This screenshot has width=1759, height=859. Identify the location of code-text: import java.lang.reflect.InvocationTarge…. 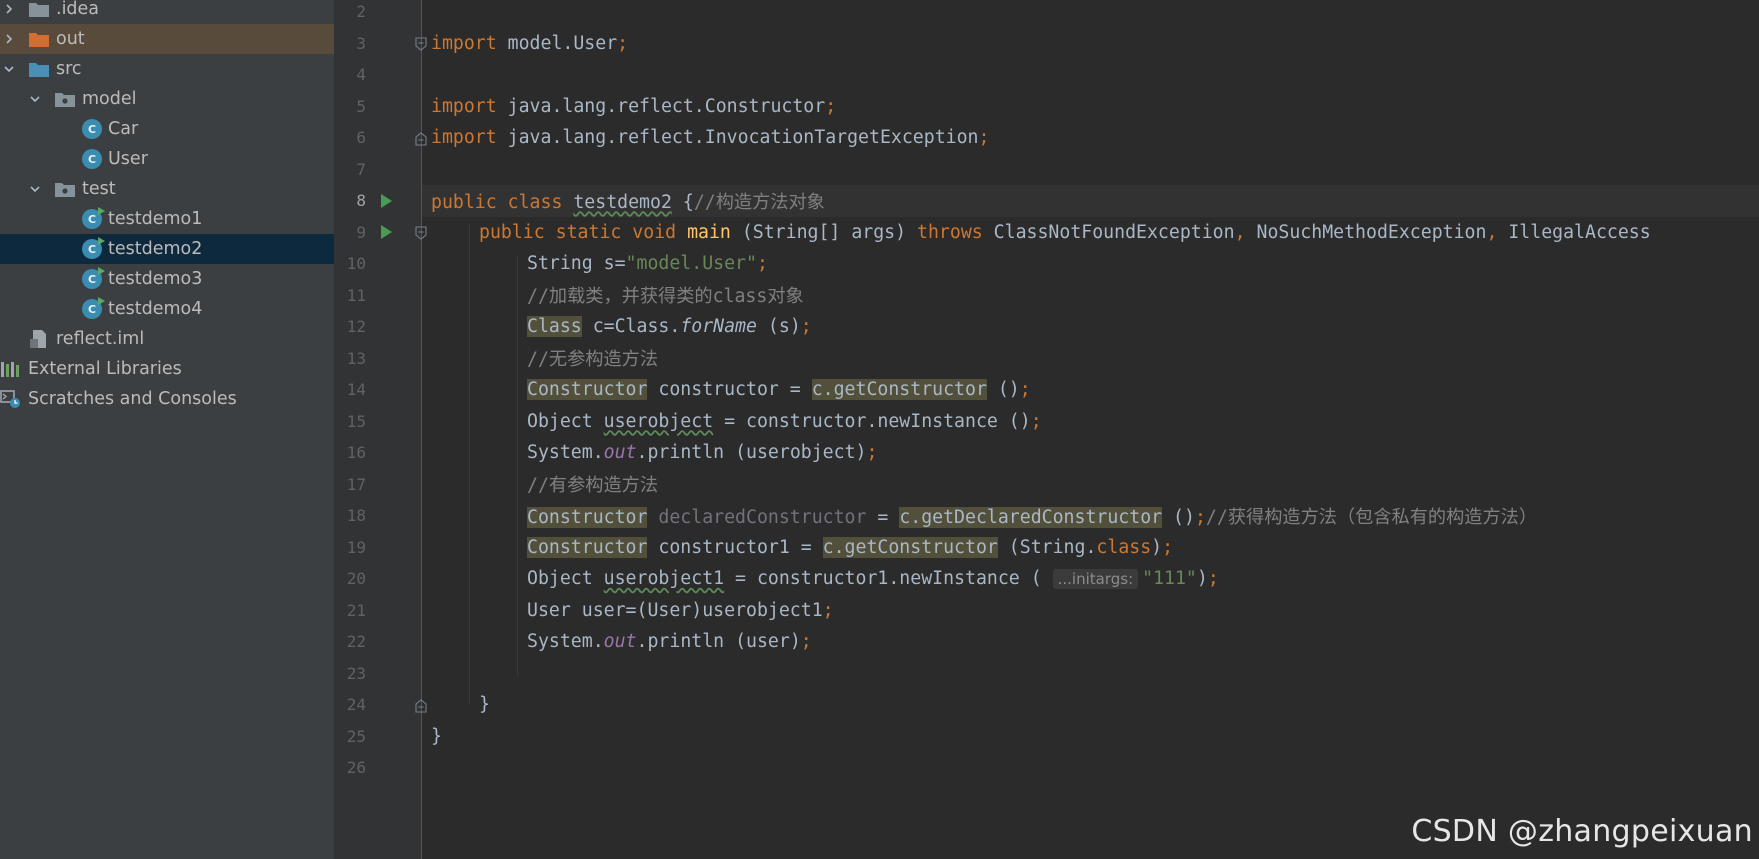
(710, 138).